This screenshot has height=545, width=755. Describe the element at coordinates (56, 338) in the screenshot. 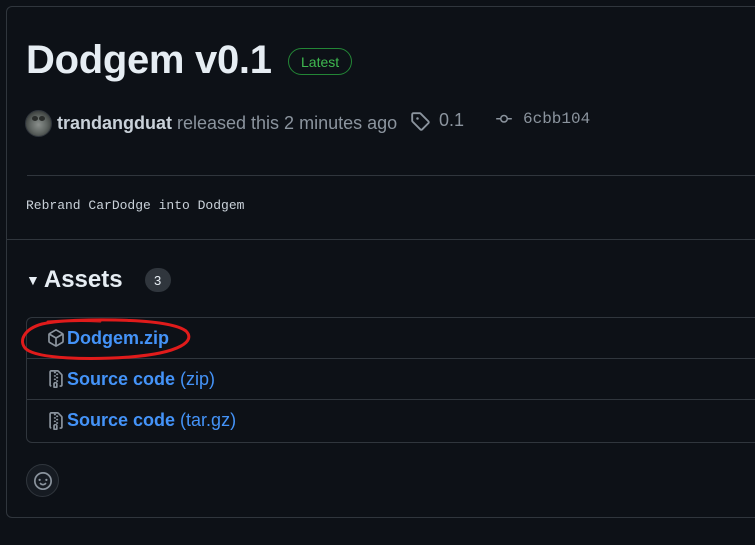

I see `package-icon` at that location.